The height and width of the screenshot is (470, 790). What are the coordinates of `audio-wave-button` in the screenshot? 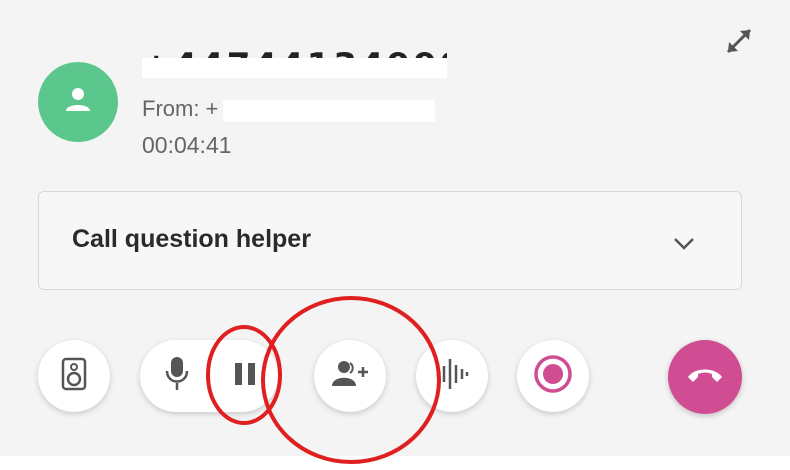 It's located at (452, 376).